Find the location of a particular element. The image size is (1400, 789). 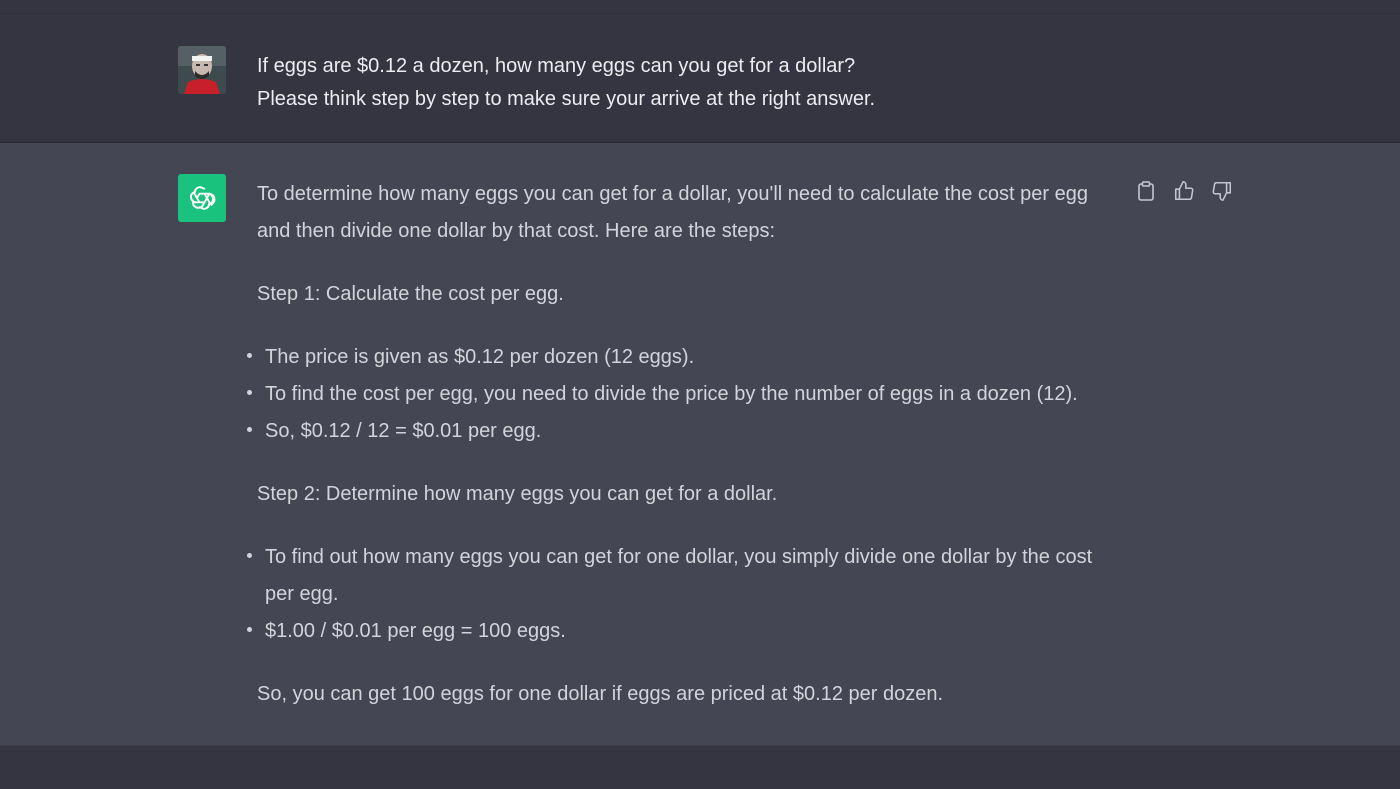

assistant-avatar is located at coordinates (202, 198).